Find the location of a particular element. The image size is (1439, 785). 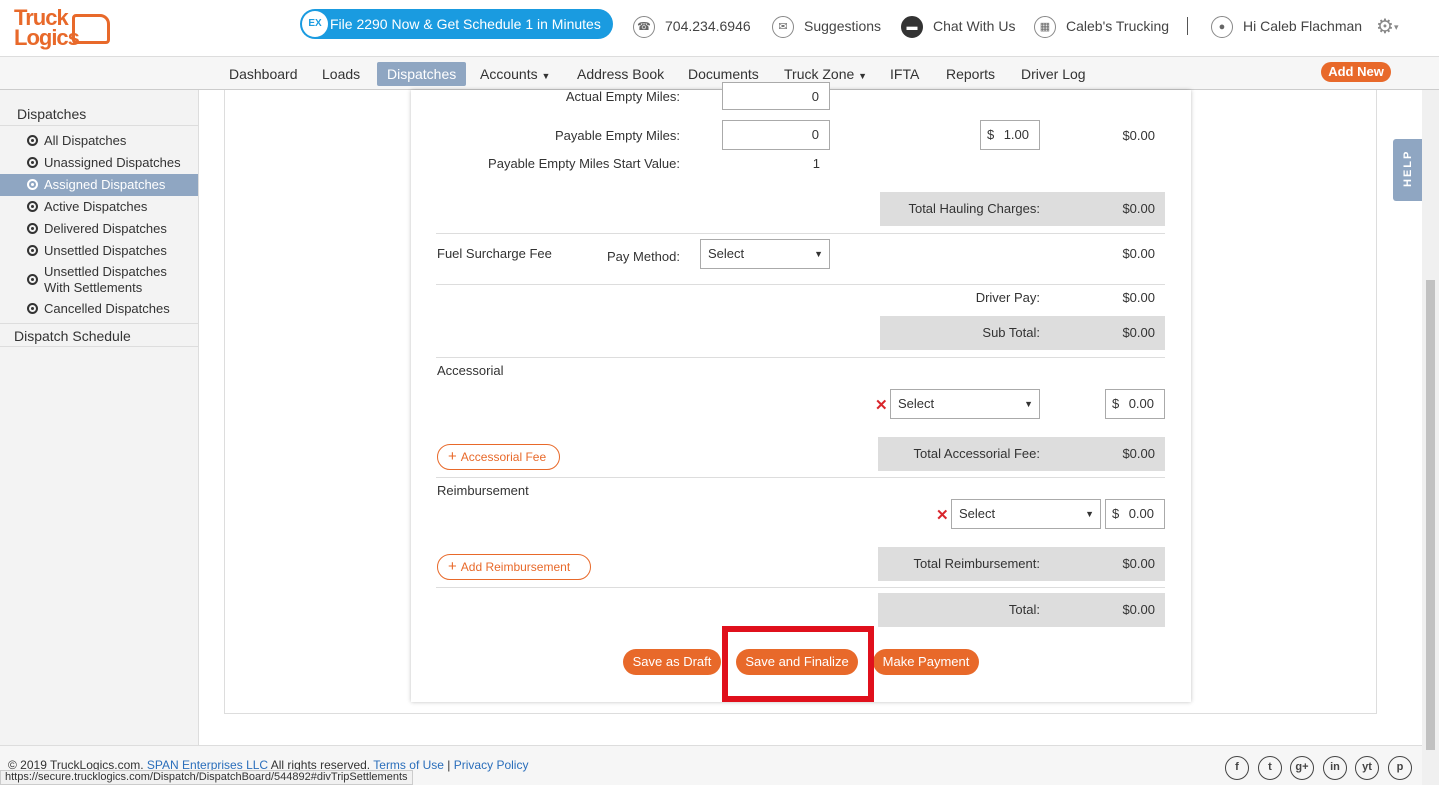

nav-reports: Reports is located at coordinates (970, 74).